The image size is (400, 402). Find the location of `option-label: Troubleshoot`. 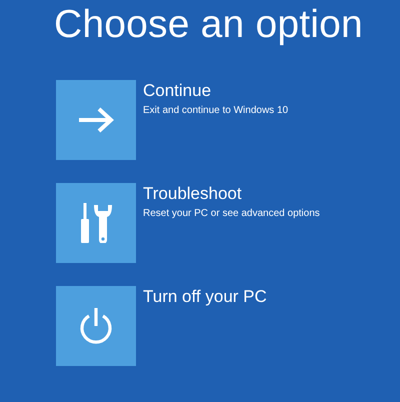

option-label: Troubleshoot is located at coordinates (192, 194).